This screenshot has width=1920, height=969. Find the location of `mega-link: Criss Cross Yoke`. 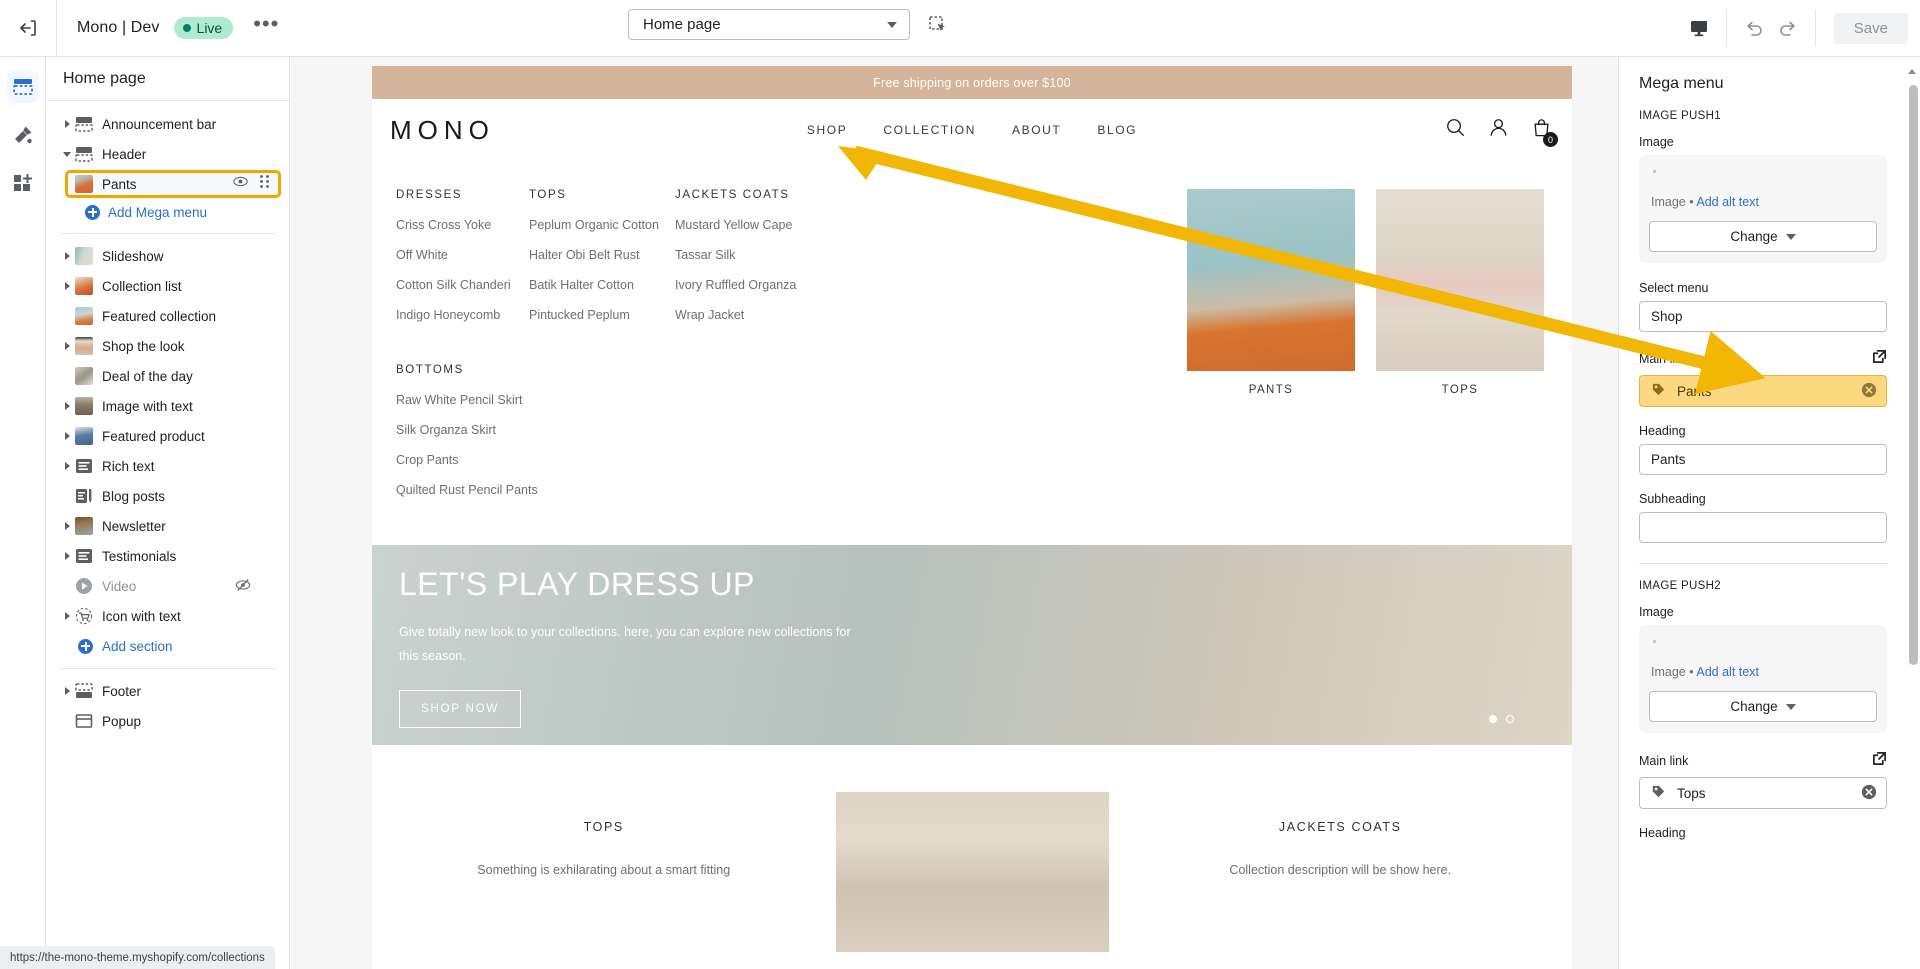

mega-link: Criss Cross Yoke is located at coordinates (462, 225).